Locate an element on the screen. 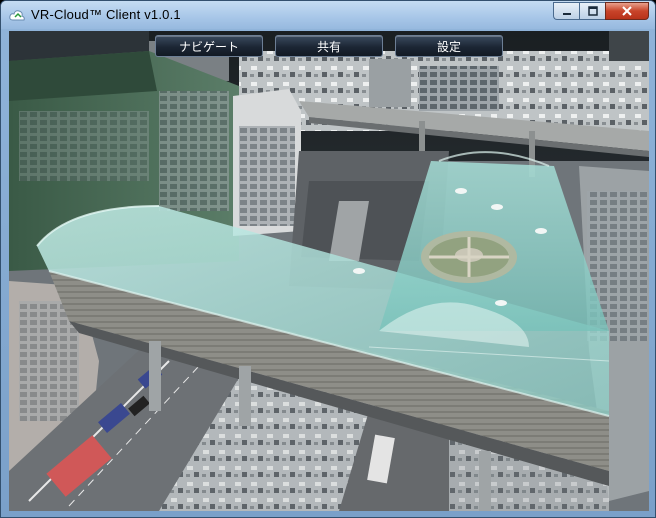  navigate-button: ナビゲート is located at coordinates (209, 46).